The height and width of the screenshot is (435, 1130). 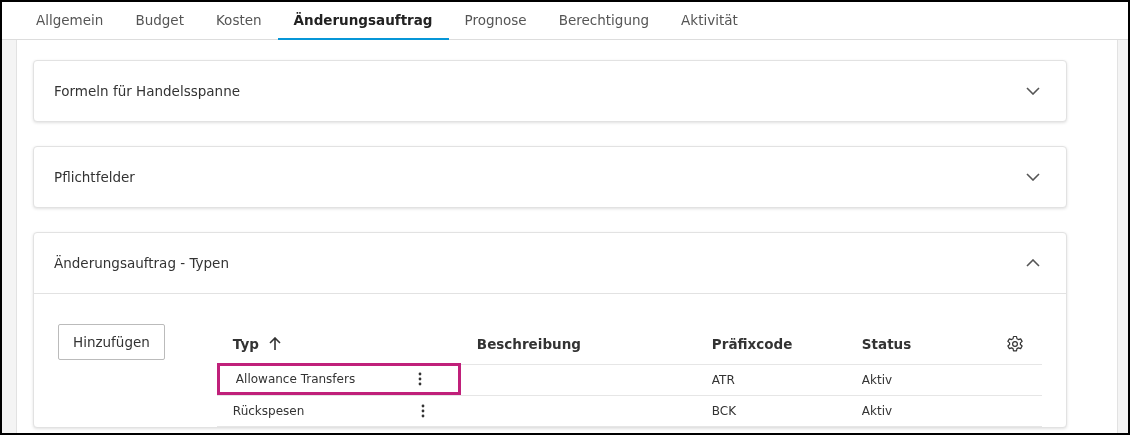 I want to click on add-button: Hinzufügen, so click(x=111, y=342).